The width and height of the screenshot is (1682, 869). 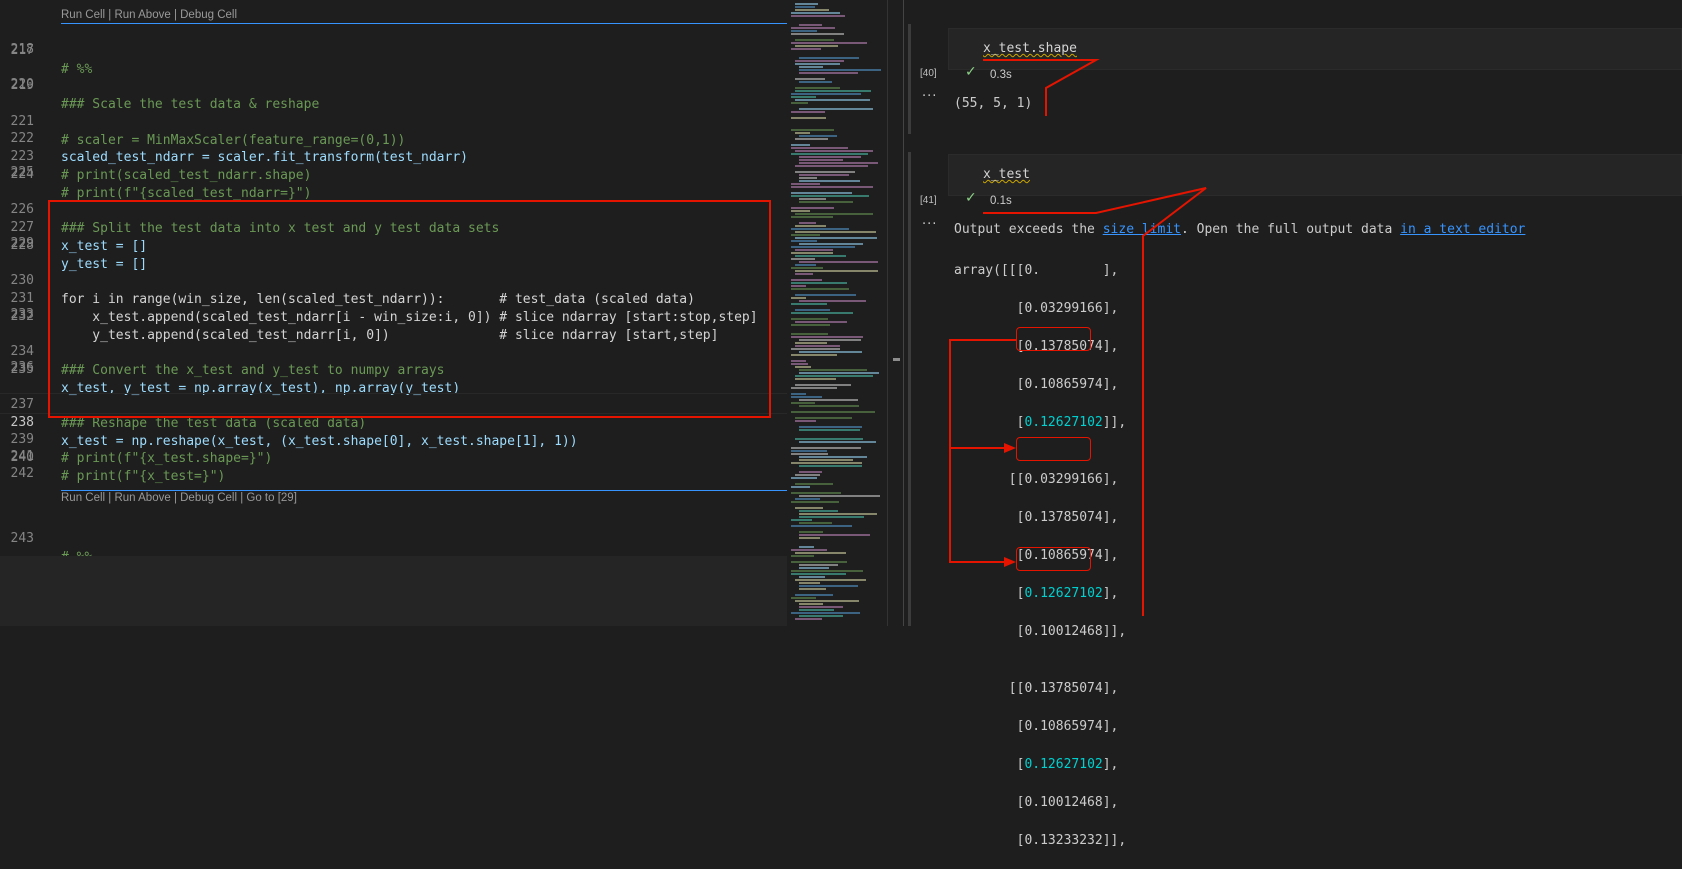 What do you see at coordinates (393, 533) in the screenshot?
I see `code-line-243: 243 # %%` at bounding box center [393, 533].